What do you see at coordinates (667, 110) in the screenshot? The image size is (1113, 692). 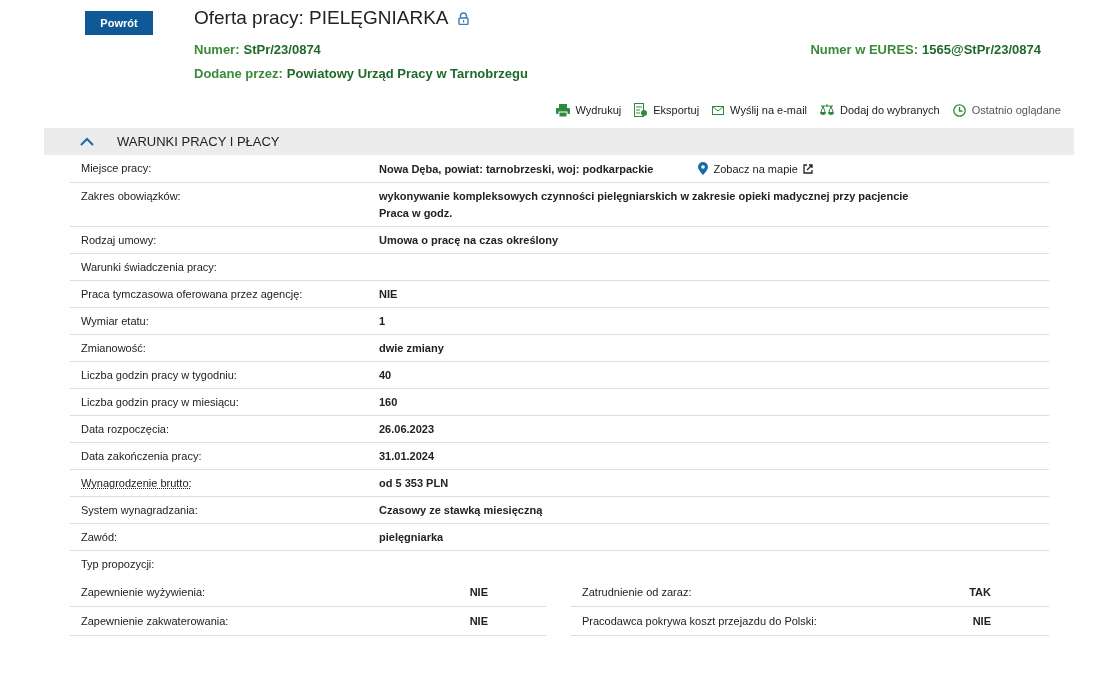 I see `action-link: Eksportuj` at bounding box center [667, 110].